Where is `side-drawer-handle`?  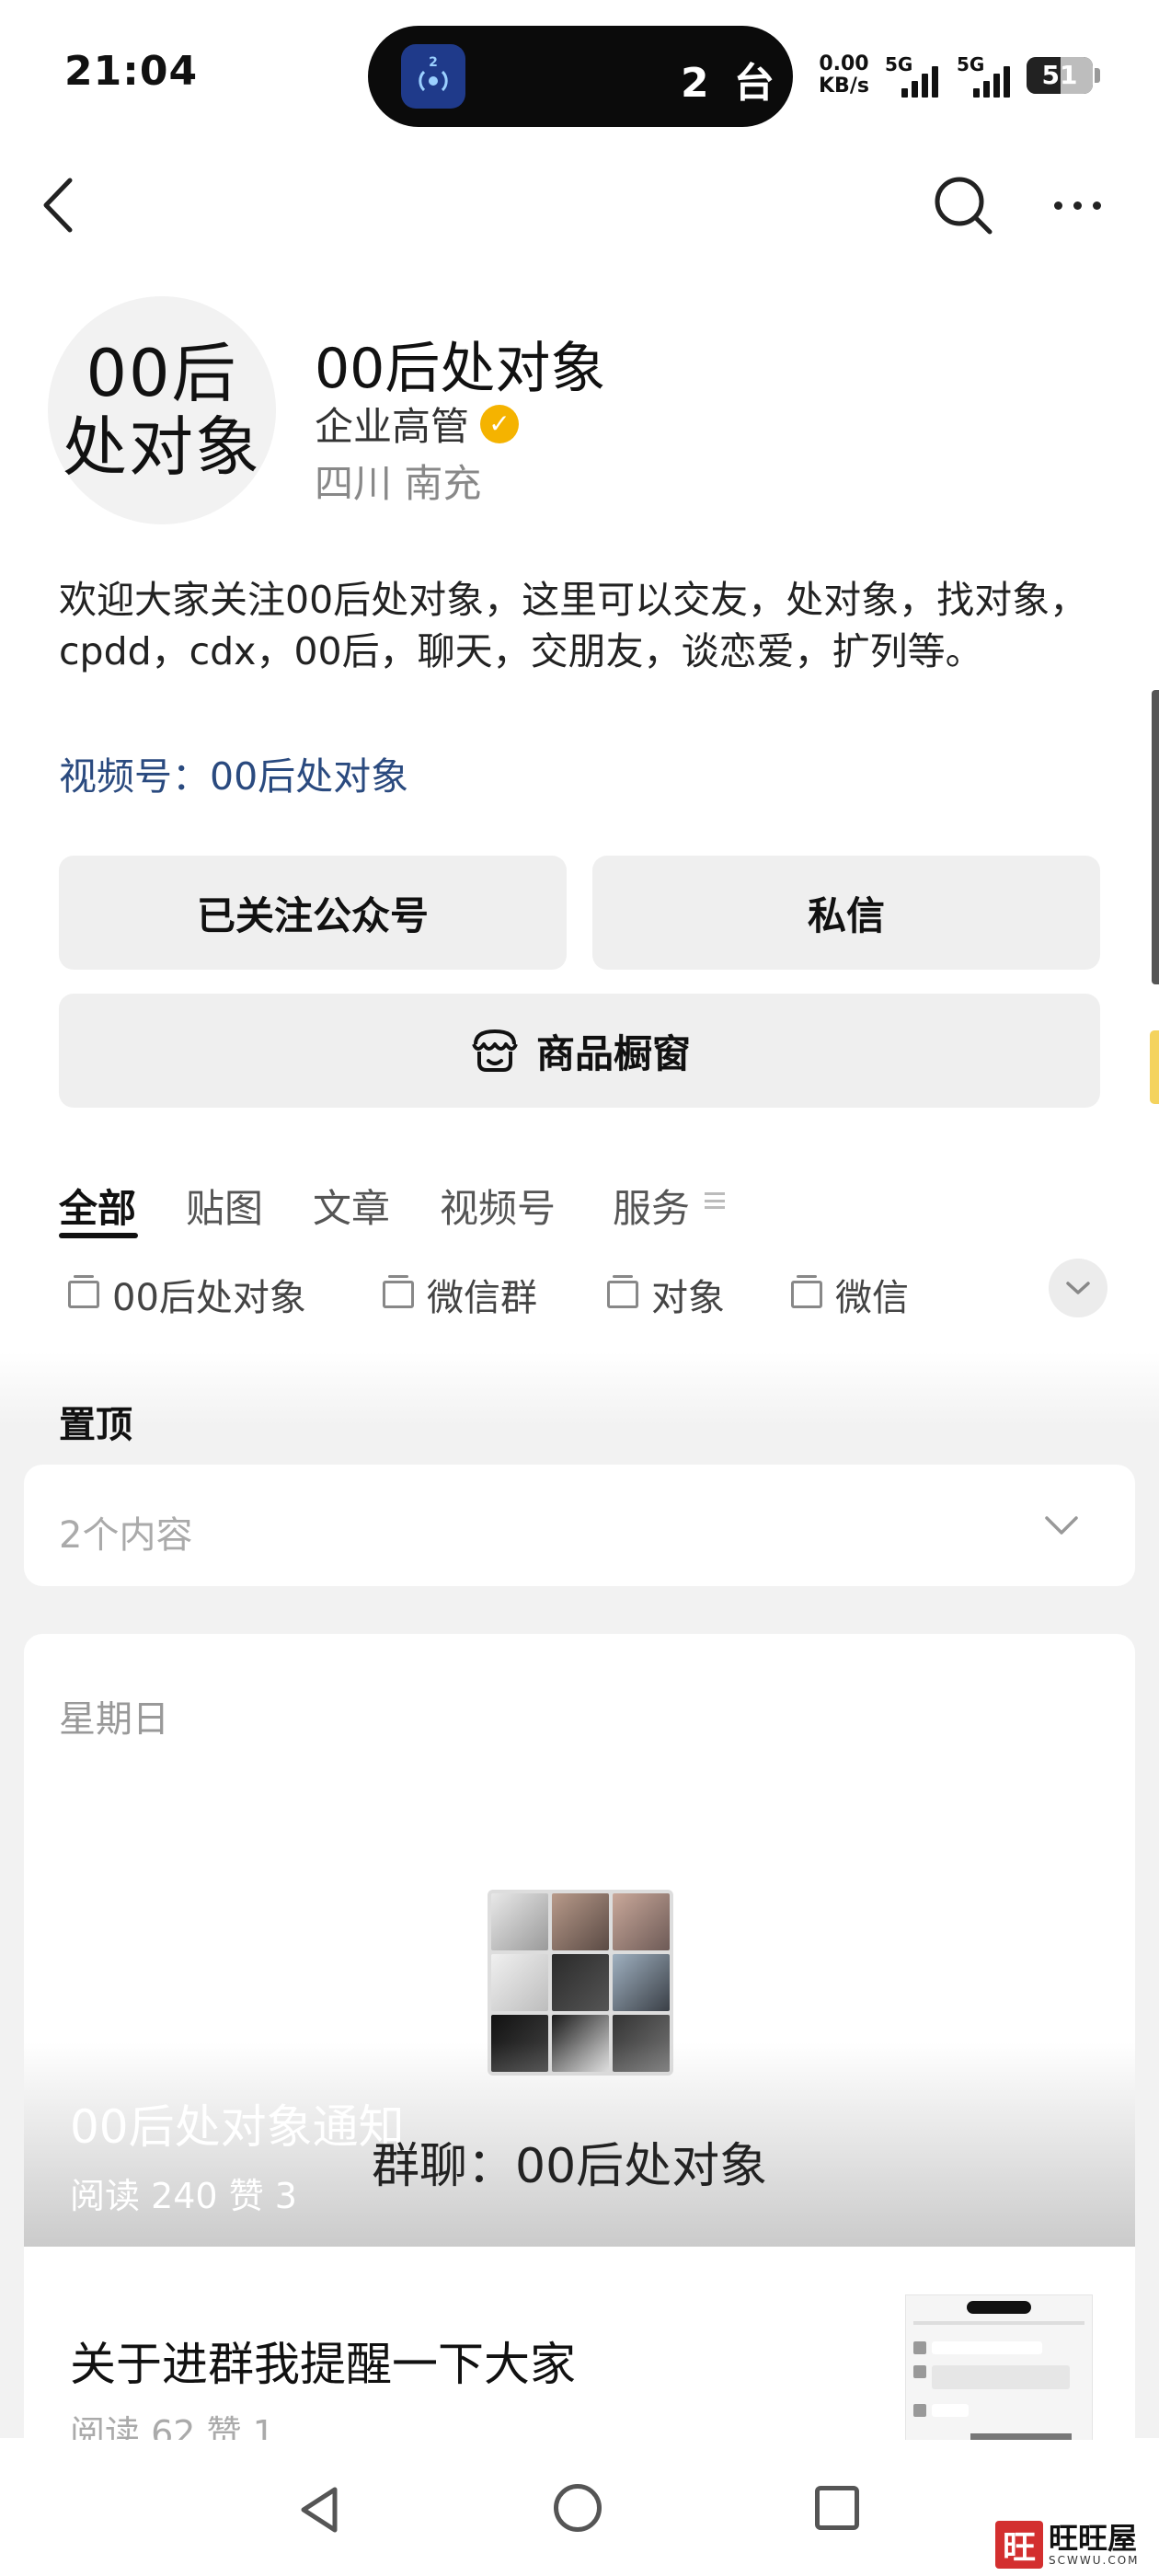 side-drawer-handle is located at coordinates (1155, 837).